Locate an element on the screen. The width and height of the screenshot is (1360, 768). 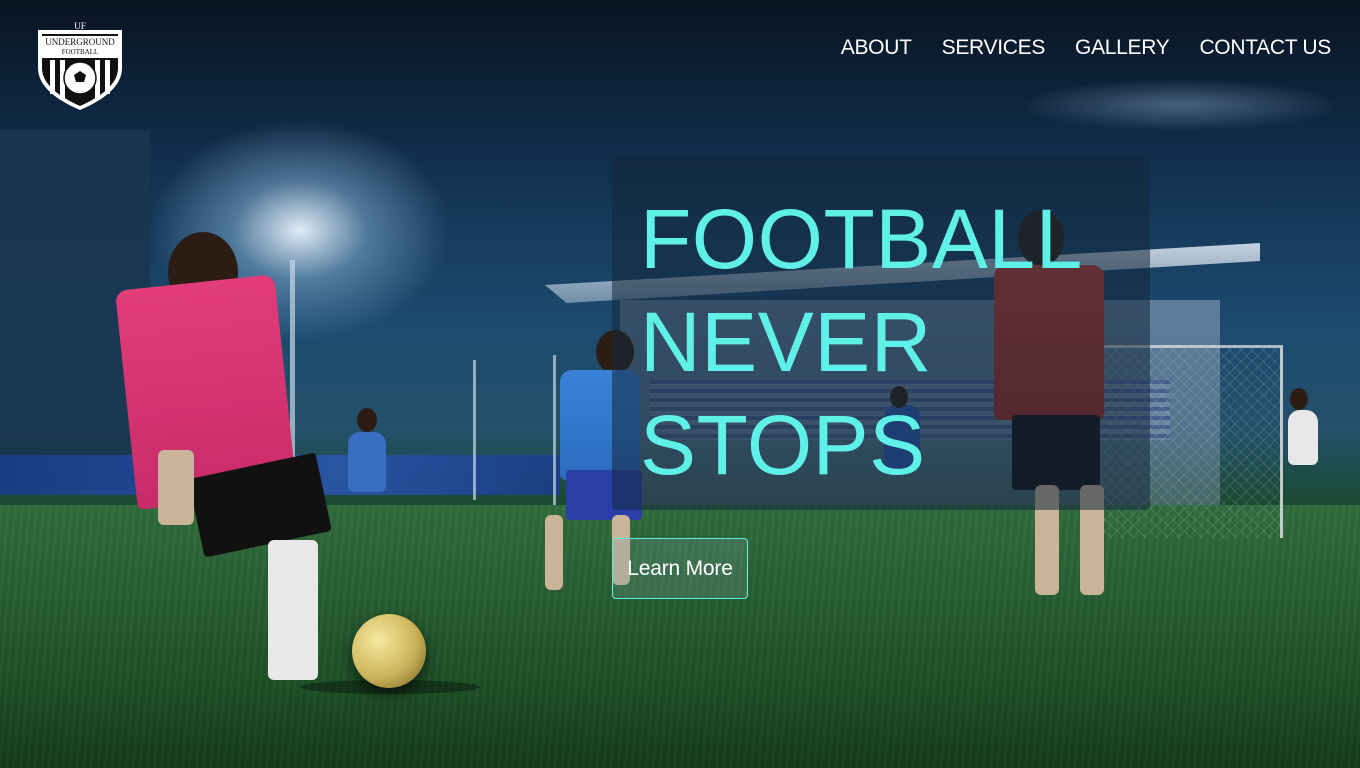
svg-text: UF is located at coordinates (80, 26).